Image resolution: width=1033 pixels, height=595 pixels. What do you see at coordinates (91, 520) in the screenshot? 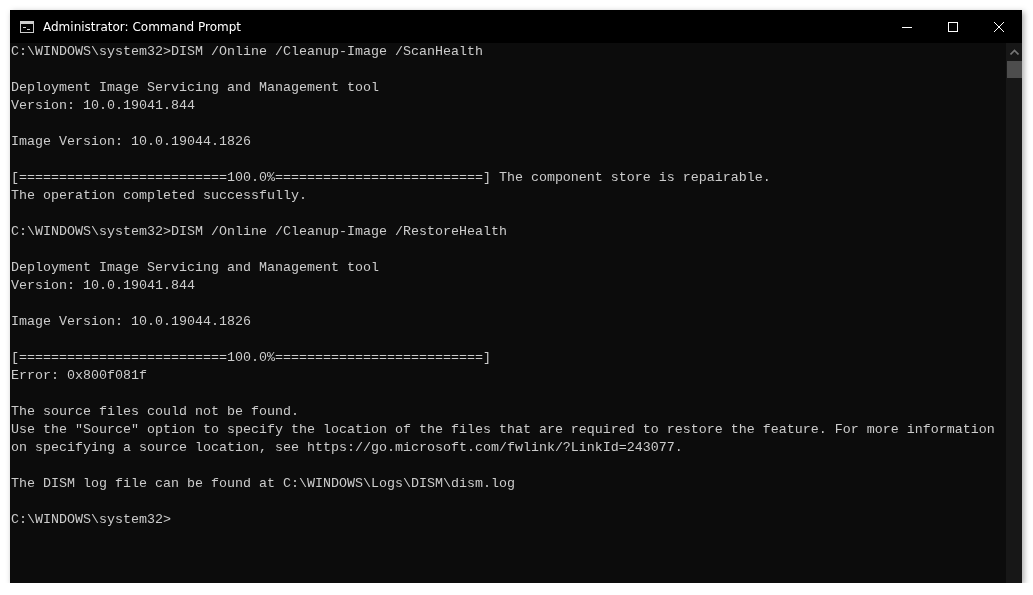
I see `console-line: C:\WINDOWS\system32>` at bounding box center [91, 520].